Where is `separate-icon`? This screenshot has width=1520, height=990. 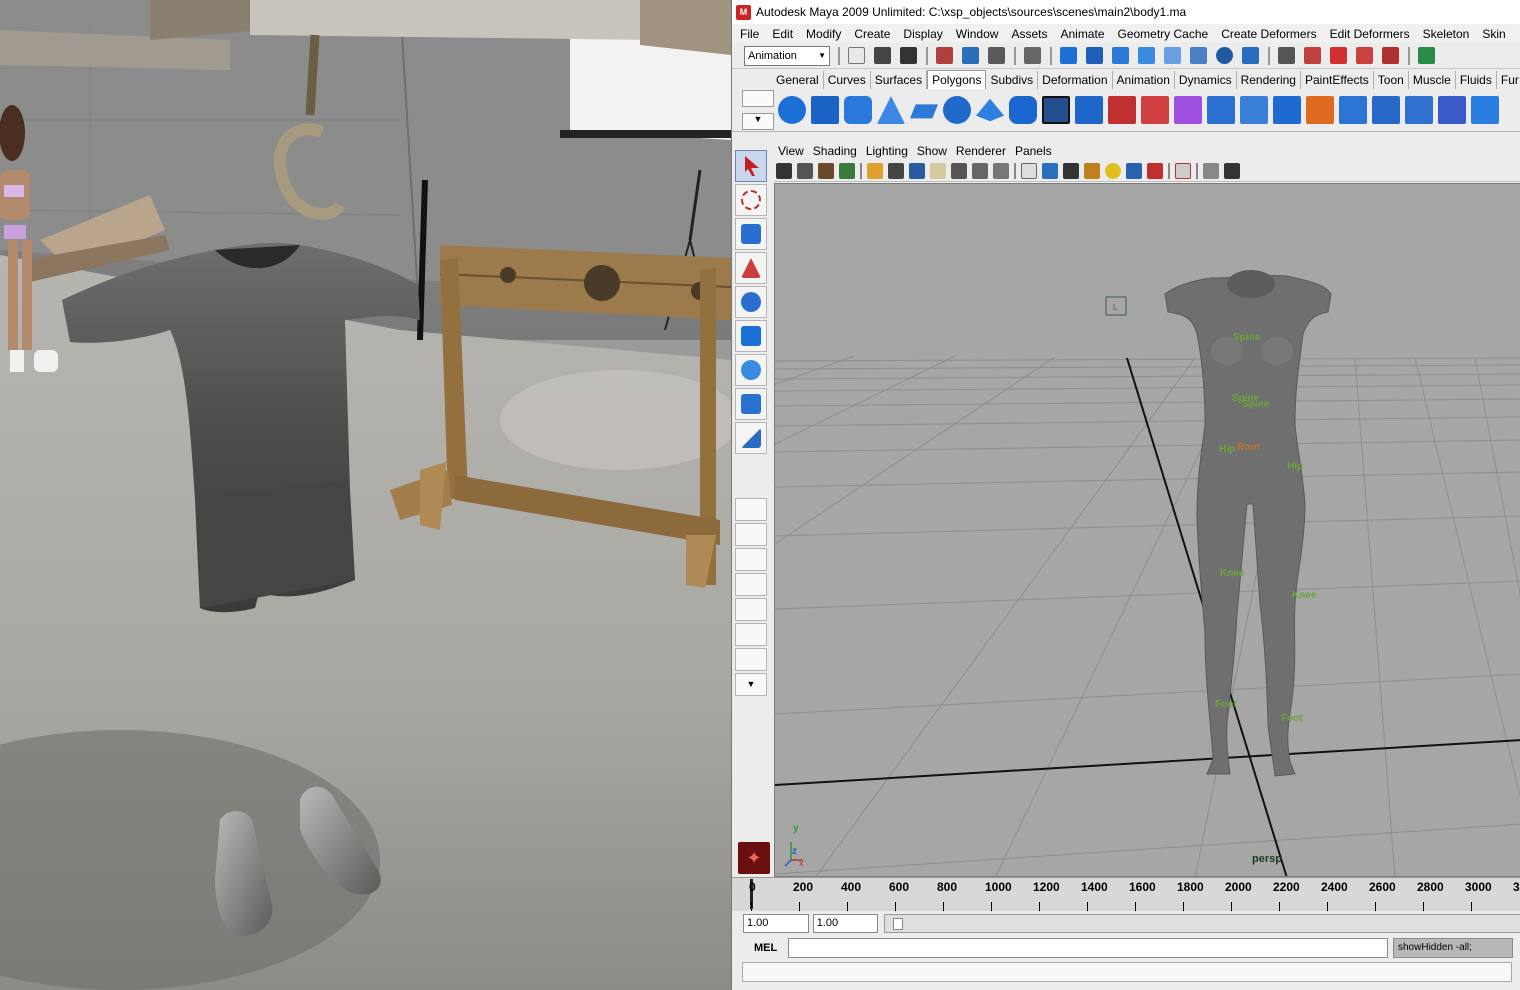 separate-icon is located at coordinates (1089, 110).